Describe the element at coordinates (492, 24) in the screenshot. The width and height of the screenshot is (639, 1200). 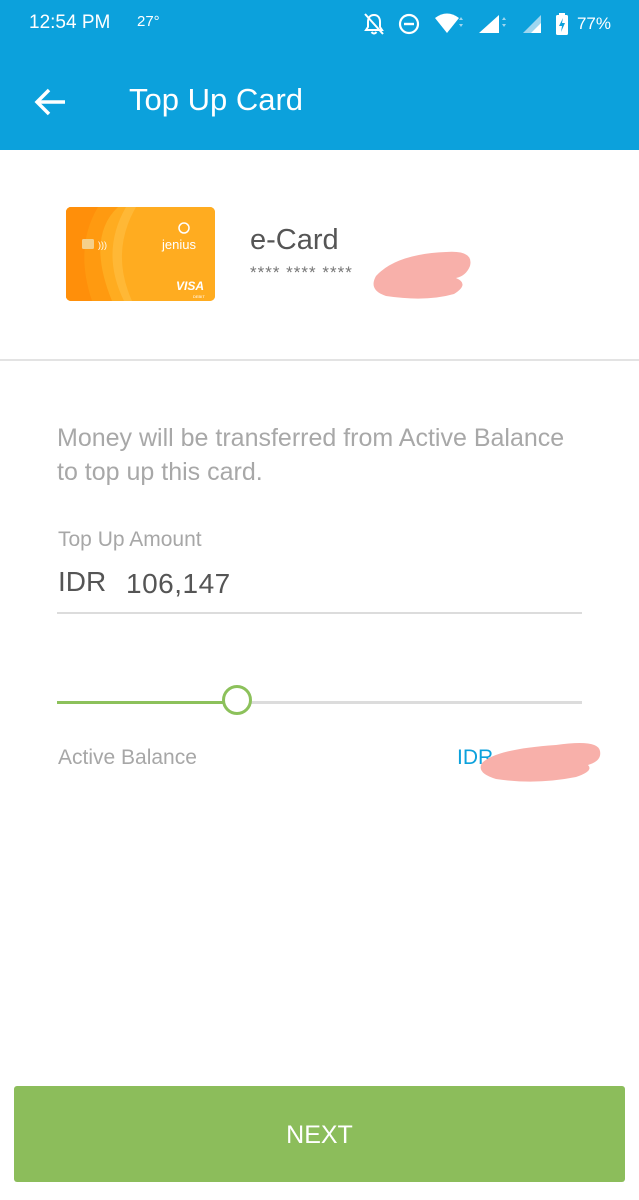
I see `signal-icon` at that location.